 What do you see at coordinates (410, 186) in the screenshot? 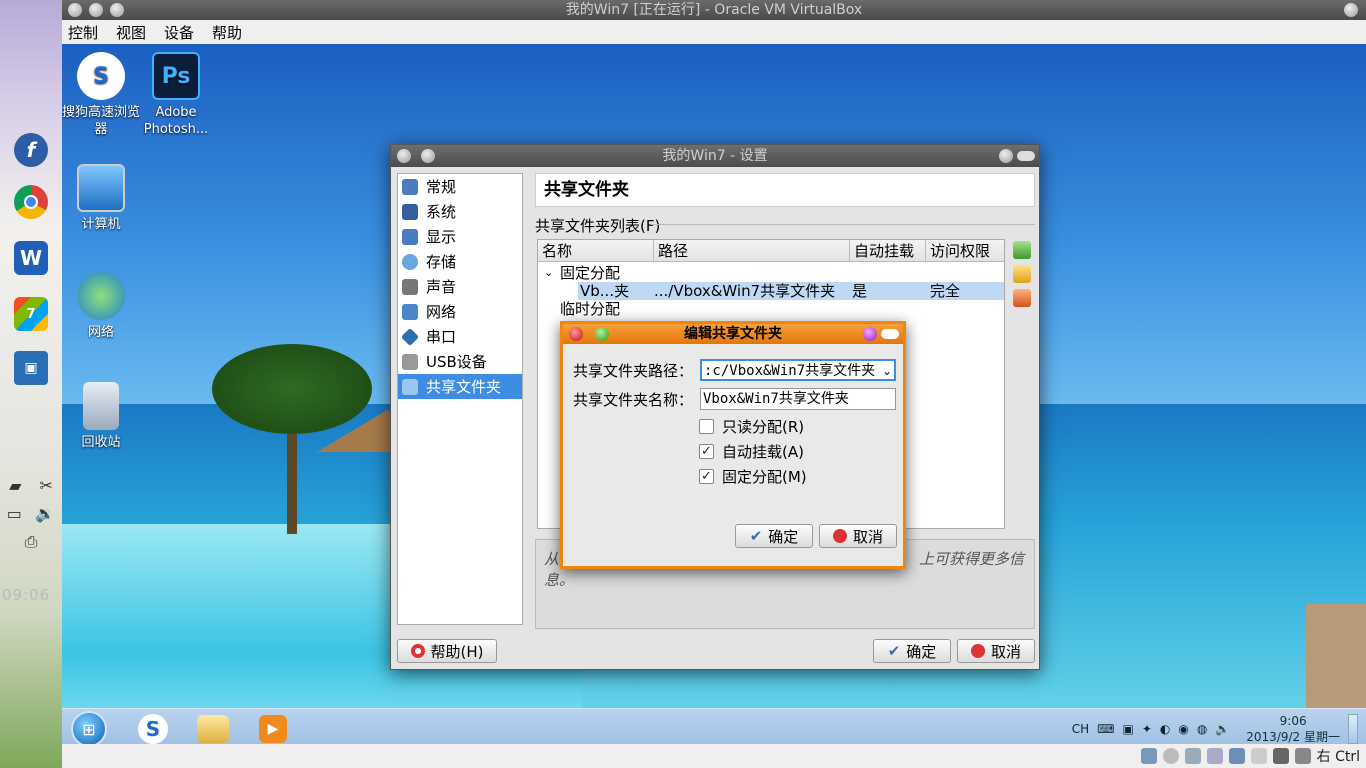
I see `general-icon` at bounding box center [410, 186].